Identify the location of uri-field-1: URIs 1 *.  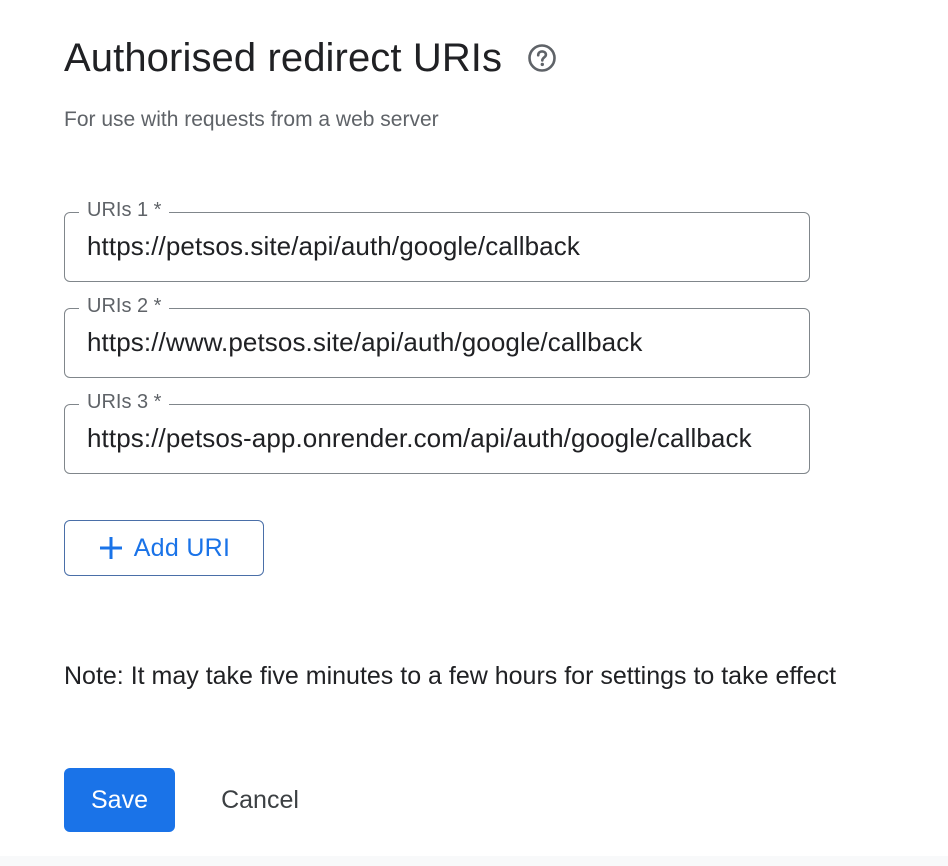
(437, 239).